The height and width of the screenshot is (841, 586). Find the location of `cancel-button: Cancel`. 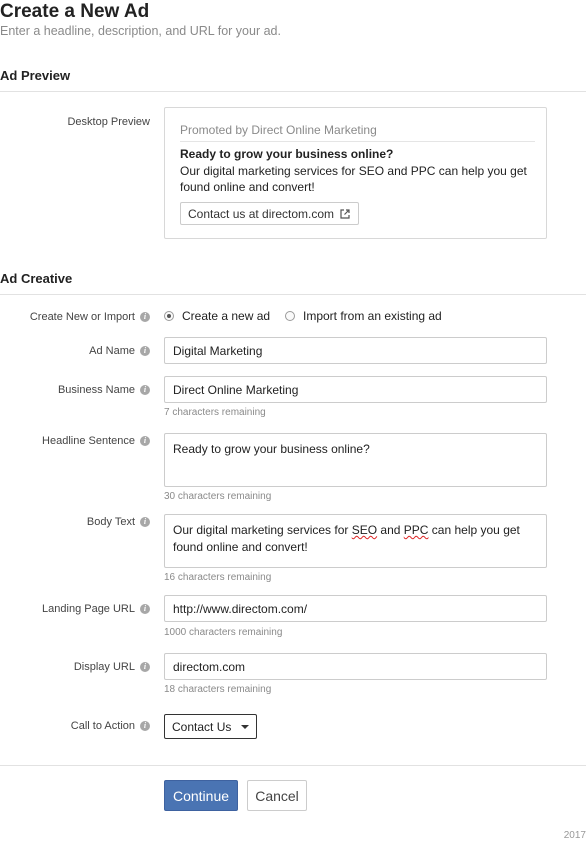

cancel-button: Cancel is located at coordinates (277, 795).